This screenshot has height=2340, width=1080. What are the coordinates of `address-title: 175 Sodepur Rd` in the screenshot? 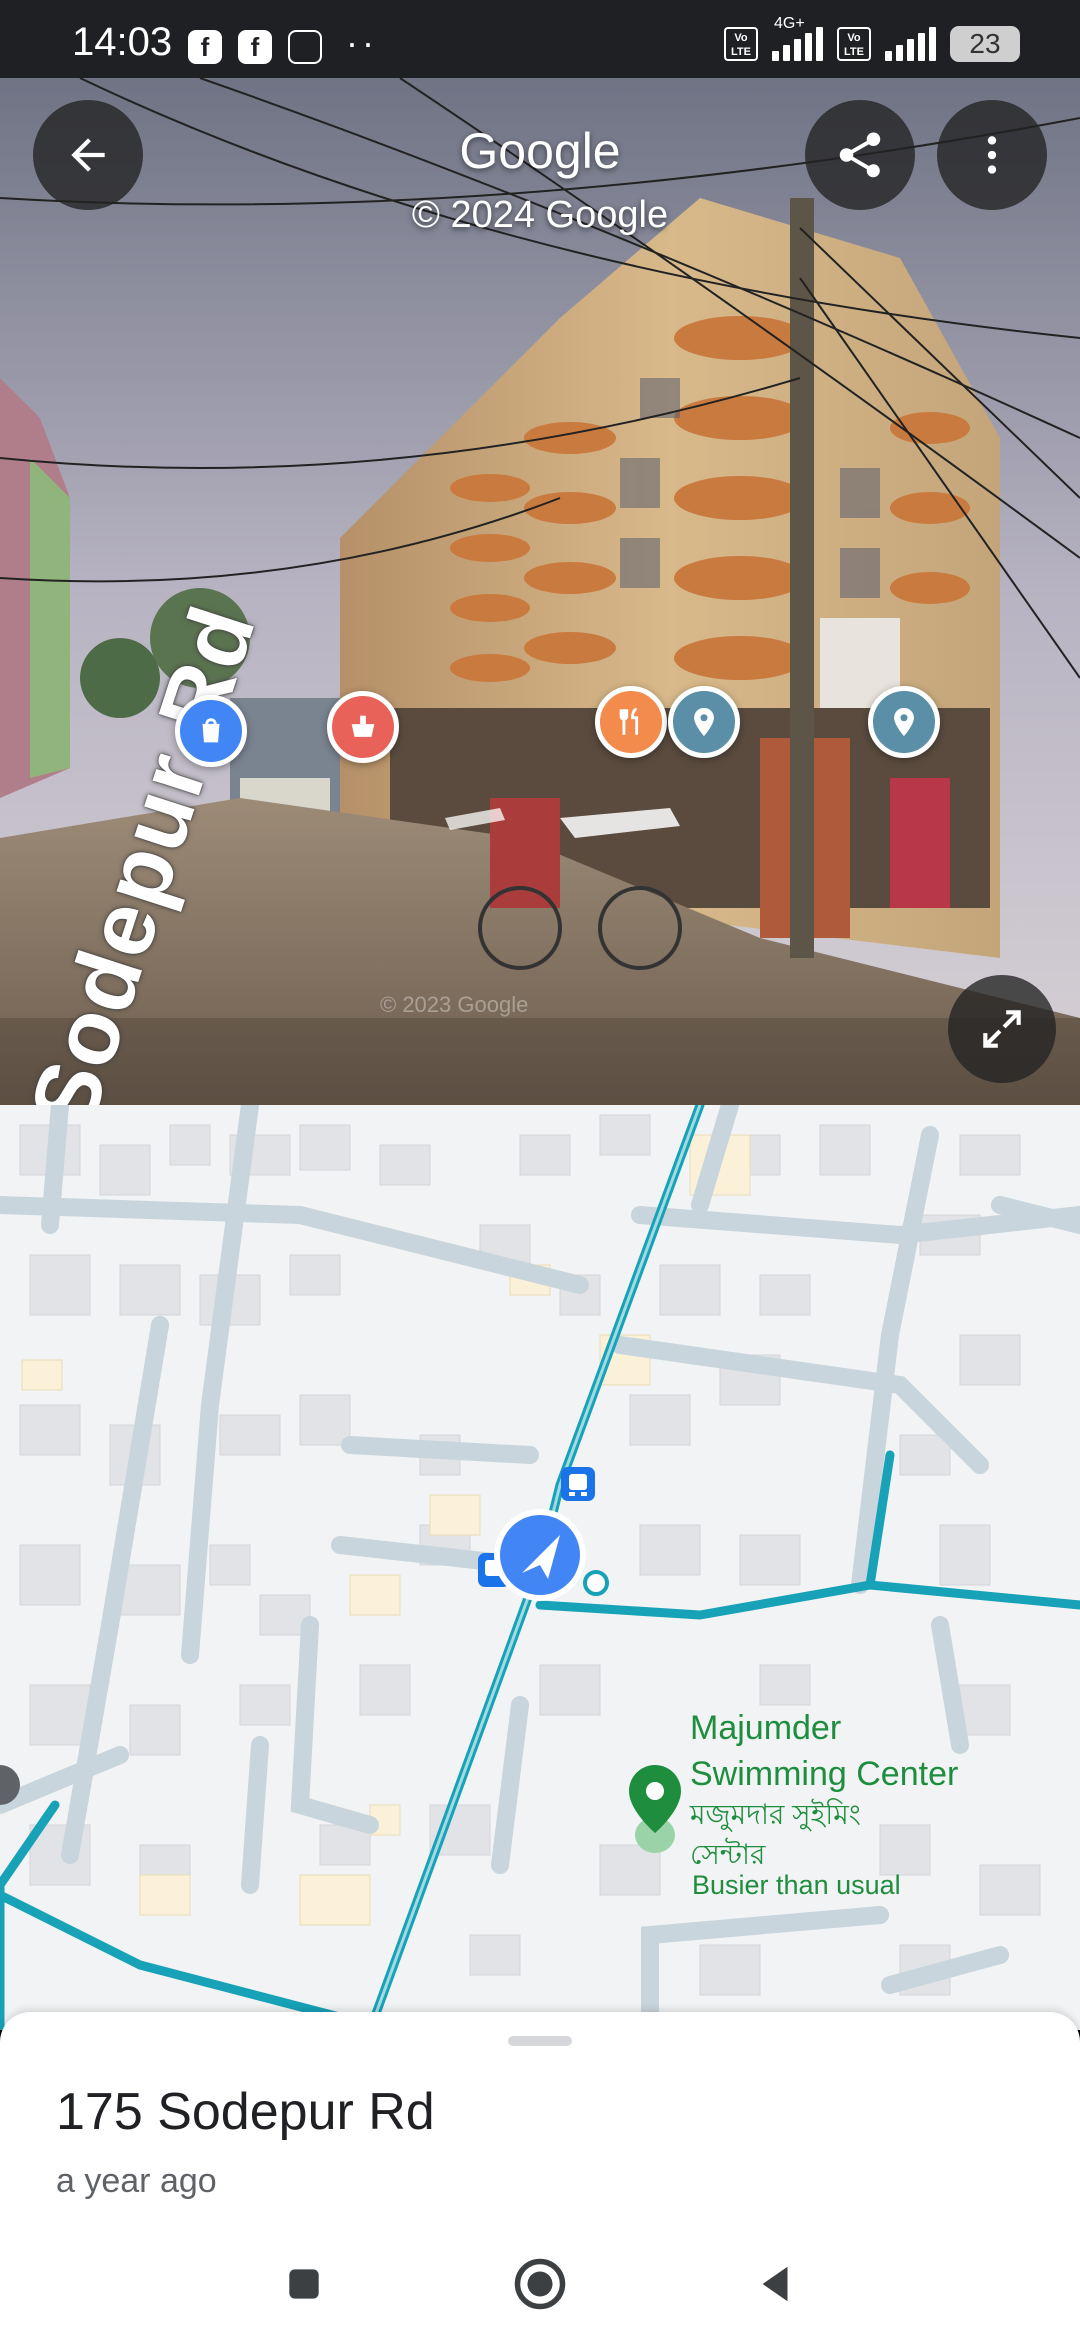 It's located at (245, 2112).